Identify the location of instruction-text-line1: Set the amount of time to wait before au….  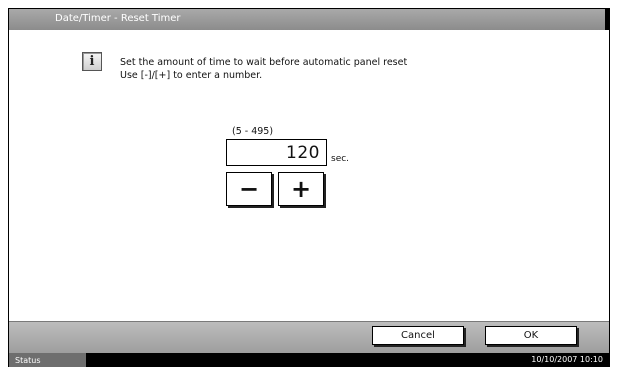
(264, 62).